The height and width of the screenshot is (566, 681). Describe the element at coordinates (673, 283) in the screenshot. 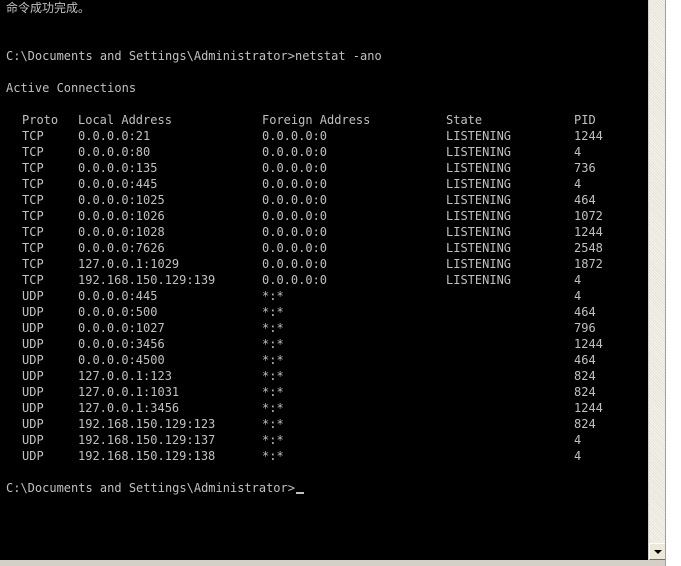

I see `window-frame-right` at that location.